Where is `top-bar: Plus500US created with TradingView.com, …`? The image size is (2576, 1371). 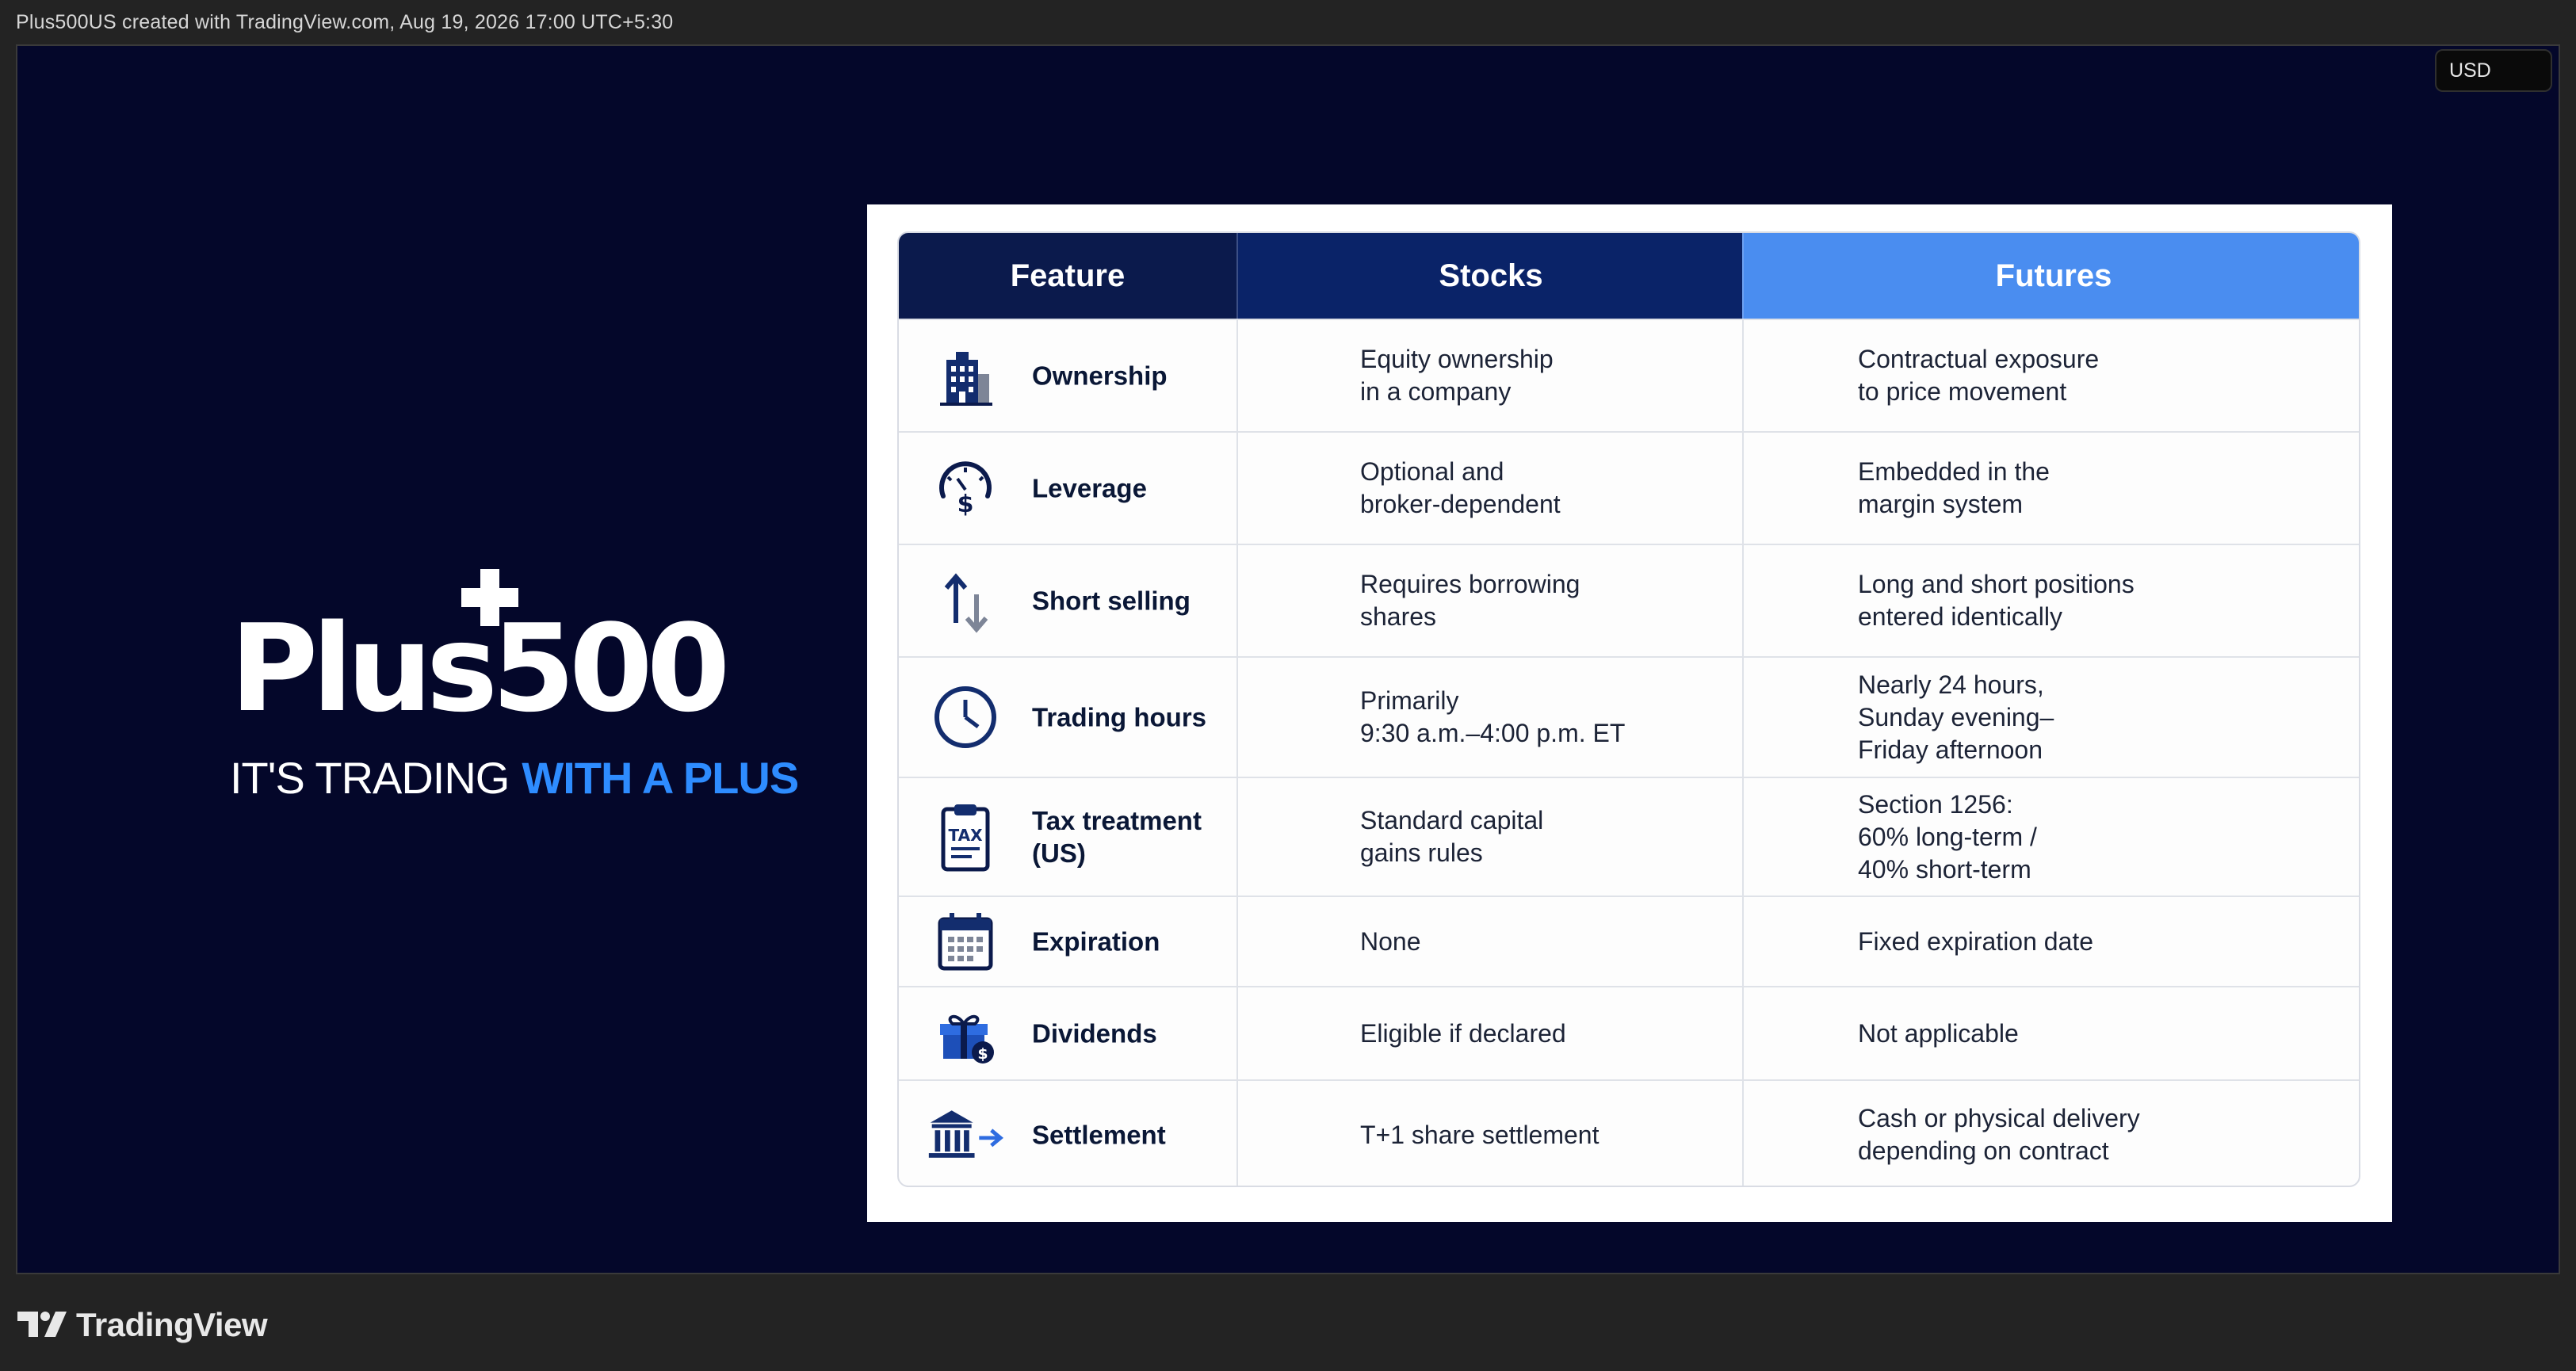
top-bar: Plus500US created with TradingView.com, … is located at coordinates (1288, 22).